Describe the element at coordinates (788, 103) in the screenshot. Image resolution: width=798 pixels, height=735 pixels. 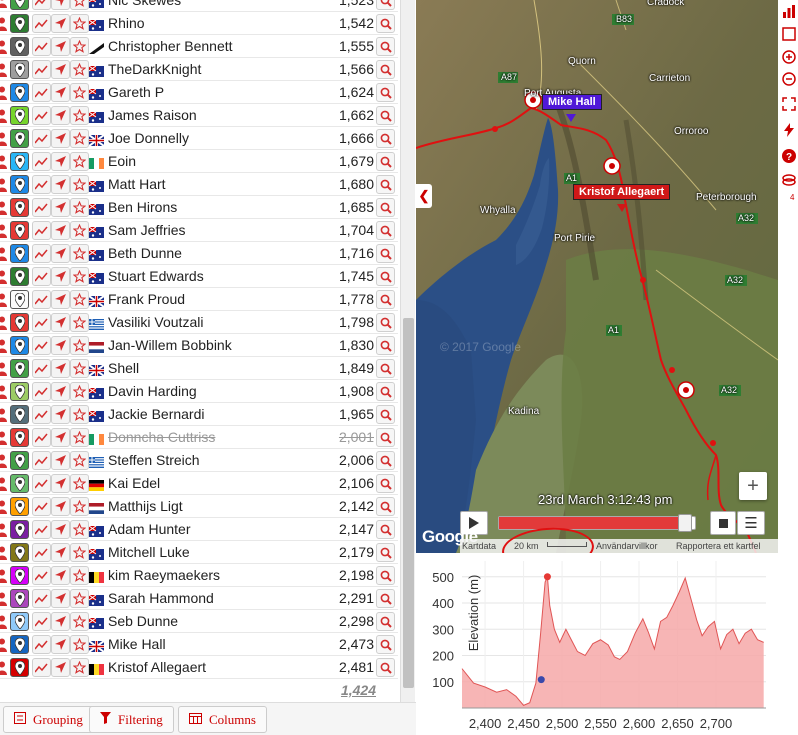
I see `expand-icon` at that location.